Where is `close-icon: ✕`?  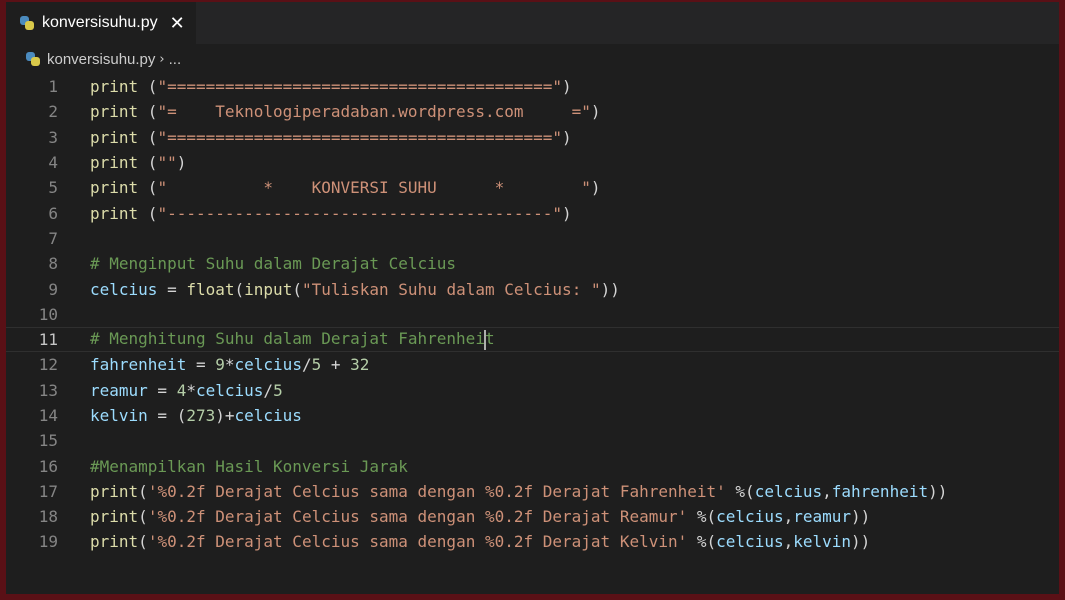 close-icon: ✕ is located at coordinates (177, 23).